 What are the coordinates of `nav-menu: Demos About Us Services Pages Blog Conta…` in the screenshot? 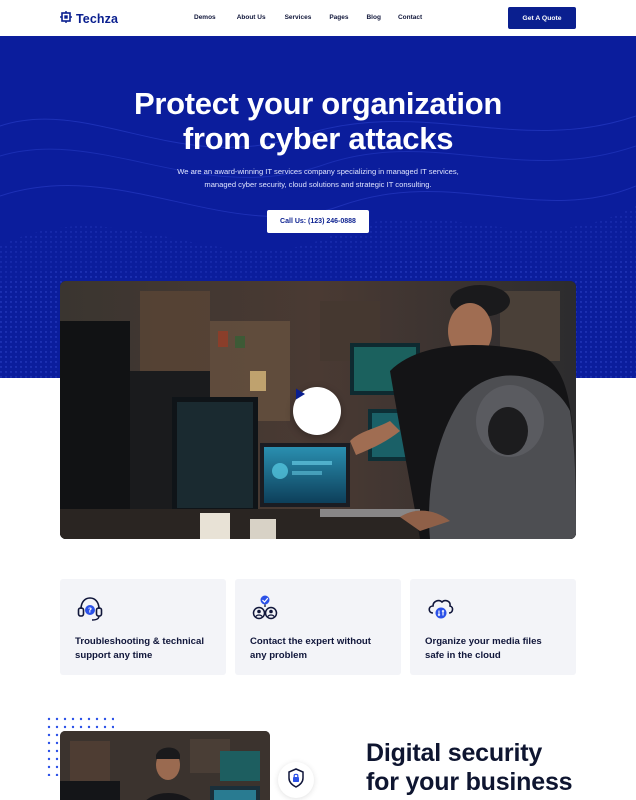 It's located at (308, 17).